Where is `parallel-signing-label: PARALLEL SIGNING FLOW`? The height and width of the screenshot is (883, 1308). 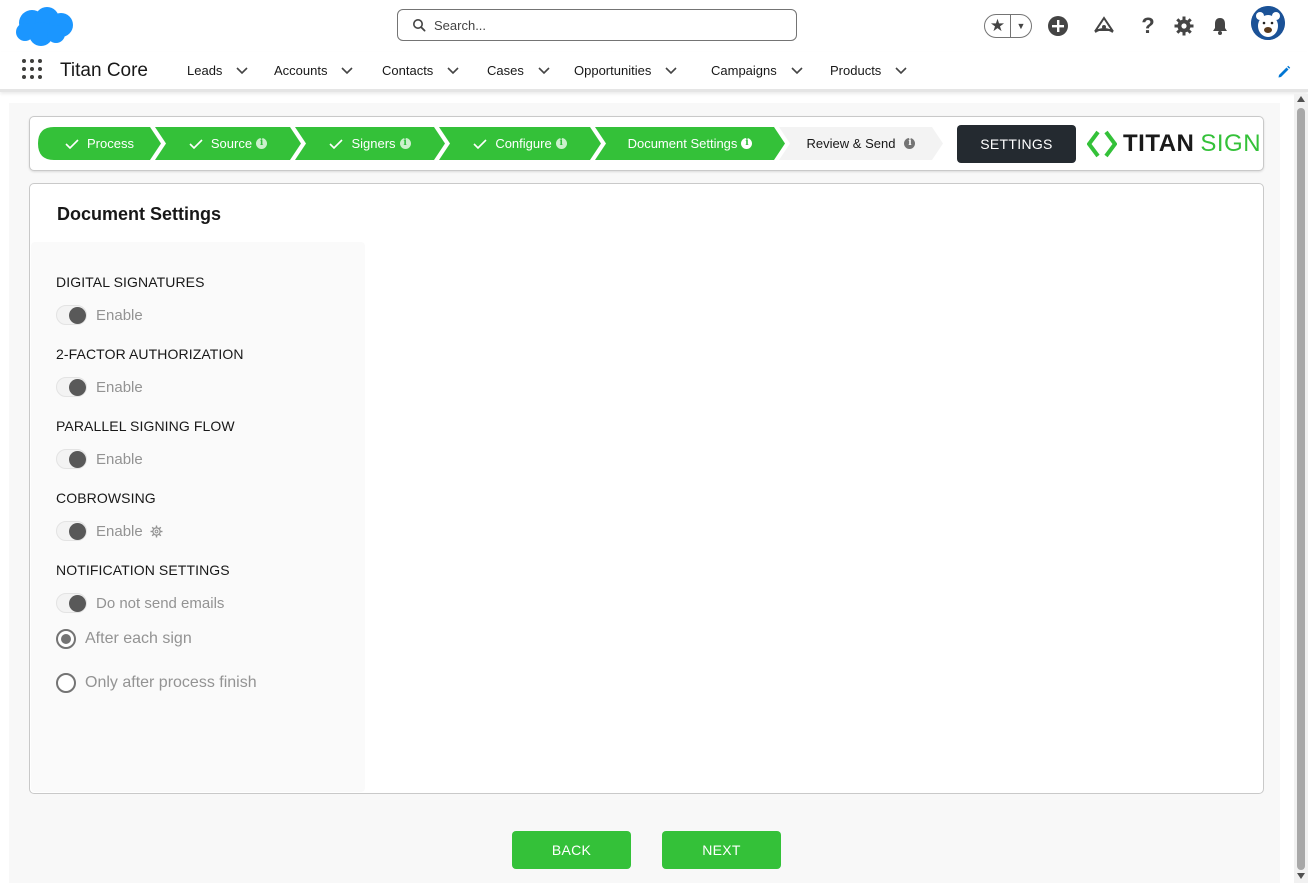
parallel-signing-label: PARALLEL SIGNING FLOW is located at coordinates (145, 426).